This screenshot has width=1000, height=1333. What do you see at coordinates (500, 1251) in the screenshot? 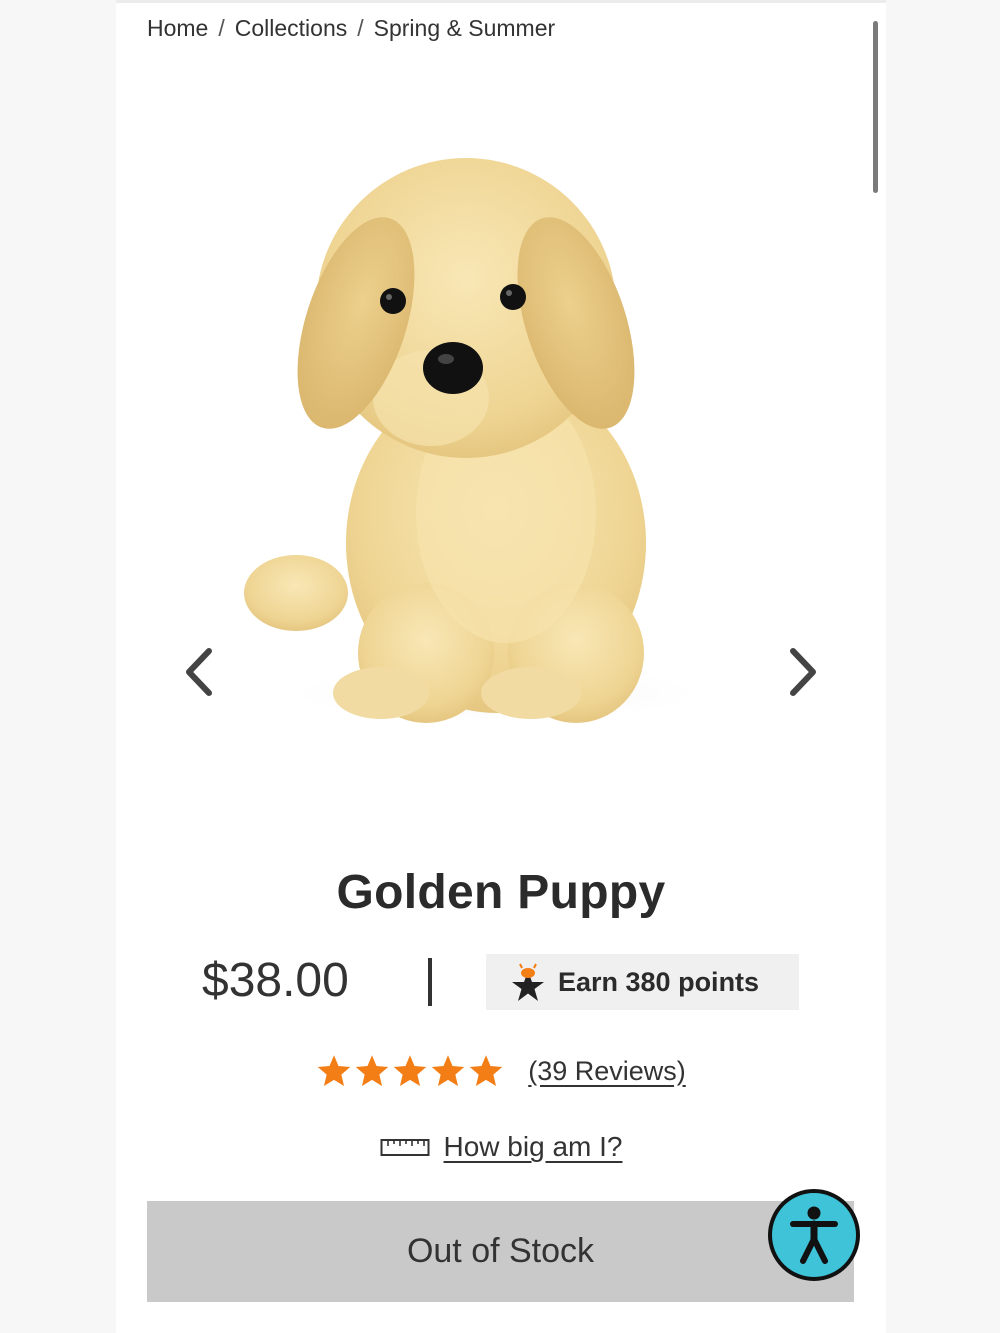
I see `out-of-stock-button: Out of Stock` at bounding box center [500, 1251].